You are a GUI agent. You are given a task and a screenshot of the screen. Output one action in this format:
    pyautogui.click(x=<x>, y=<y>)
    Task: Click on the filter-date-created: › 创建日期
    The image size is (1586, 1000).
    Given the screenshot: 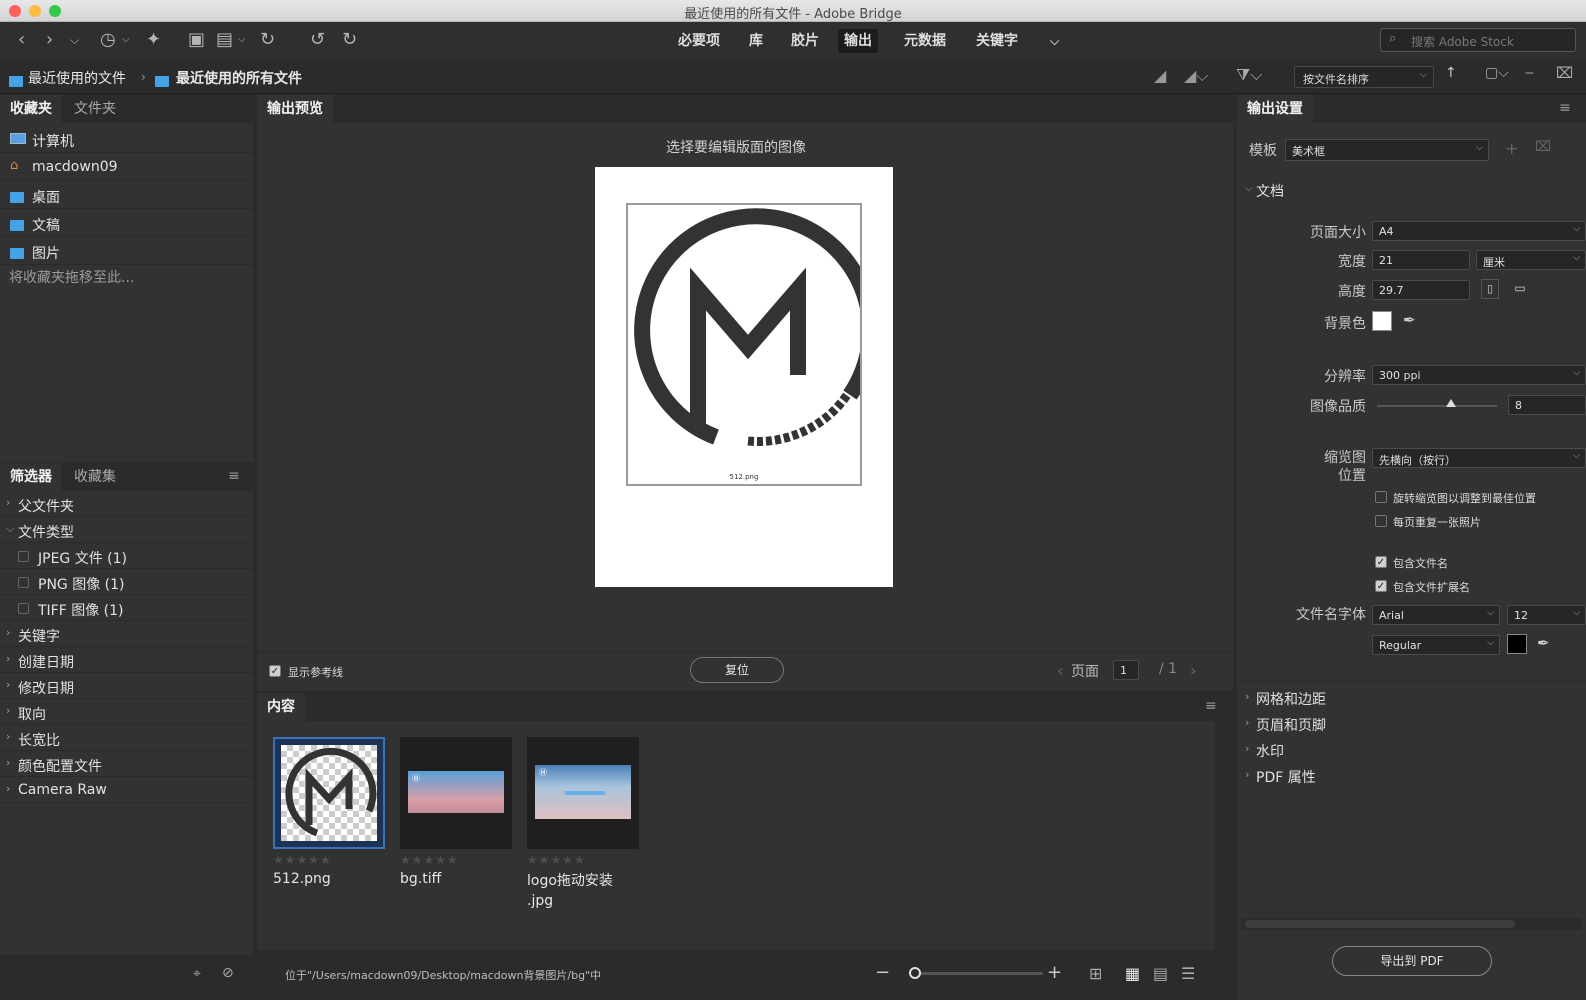 What is the action you would take?
    pyautogui.click(x=126, y=660)
    